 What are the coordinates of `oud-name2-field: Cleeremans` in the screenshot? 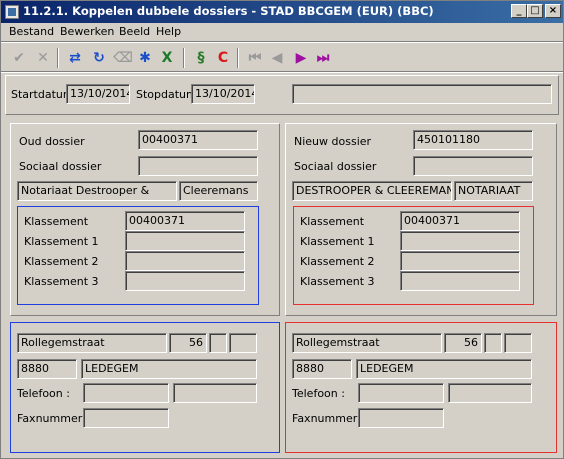 It's located at (218, 191).